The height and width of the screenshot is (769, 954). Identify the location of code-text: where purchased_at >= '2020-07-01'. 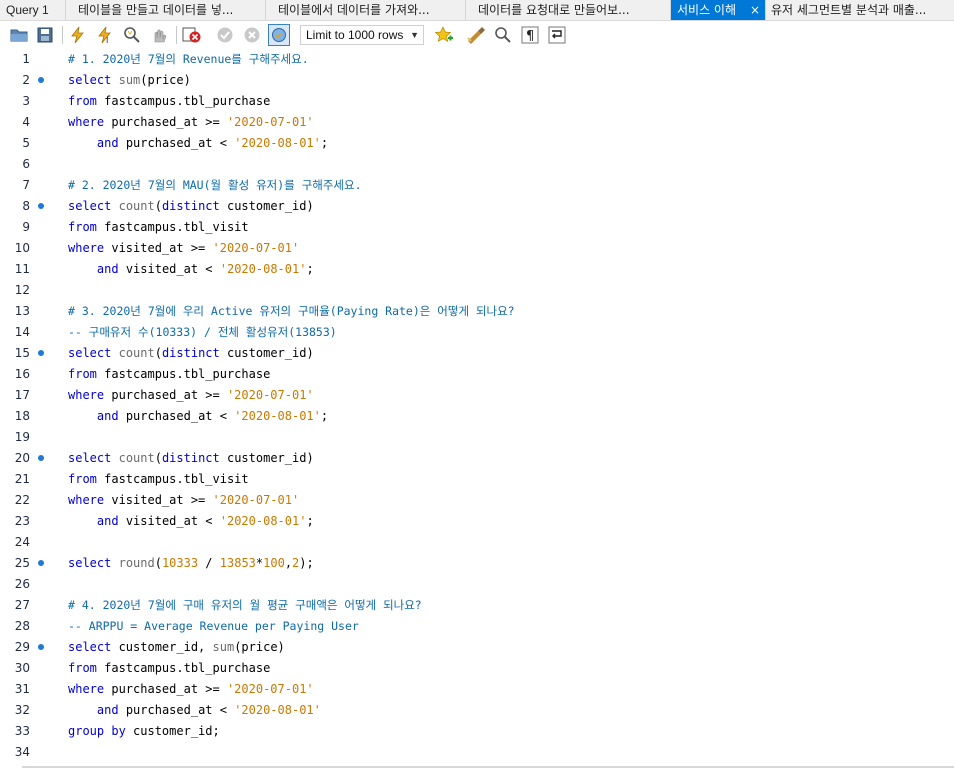
(191, 689).